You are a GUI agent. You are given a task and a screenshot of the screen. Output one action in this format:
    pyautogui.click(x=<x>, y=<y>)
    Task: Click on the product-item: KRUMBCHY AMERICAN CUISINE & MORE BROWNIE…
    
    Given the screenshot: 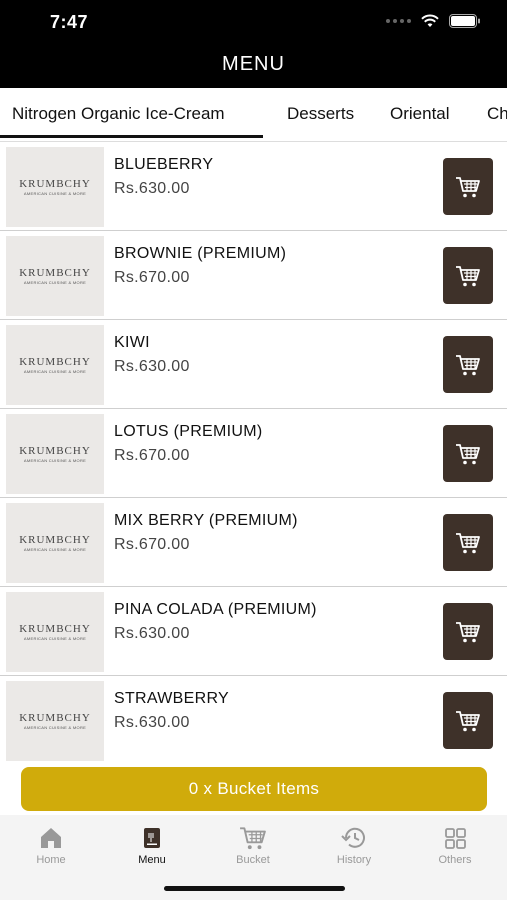 What is the action you would take?
    pyautogui.click(x=253, y=275)
    